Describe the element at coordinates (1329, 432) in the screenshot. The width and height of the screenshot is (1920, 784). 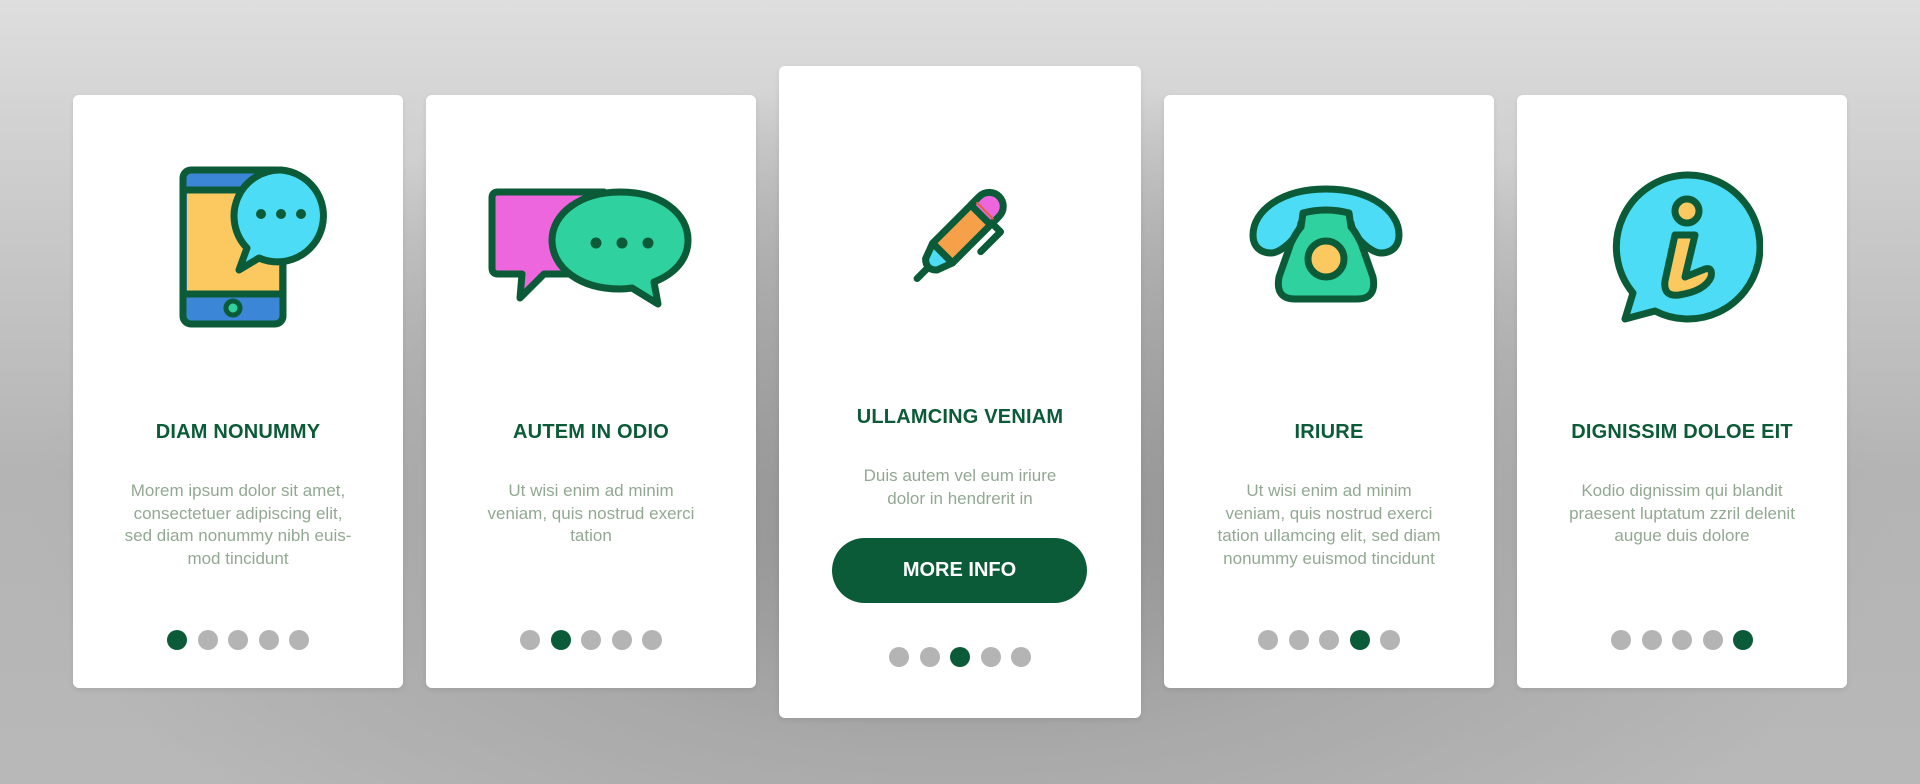
I see `card-title: IRIURE` at that location.